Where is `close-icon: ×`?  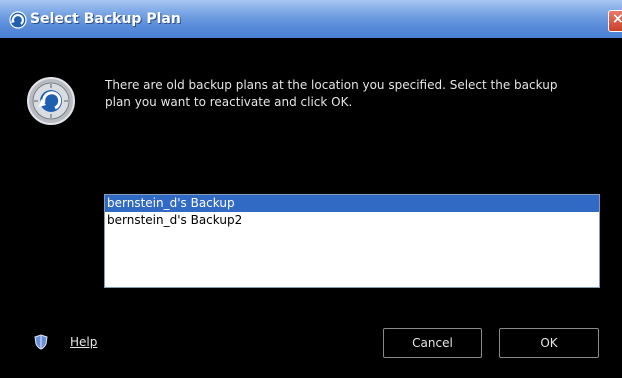 close-icon: × is located at coordinates (617, 19).